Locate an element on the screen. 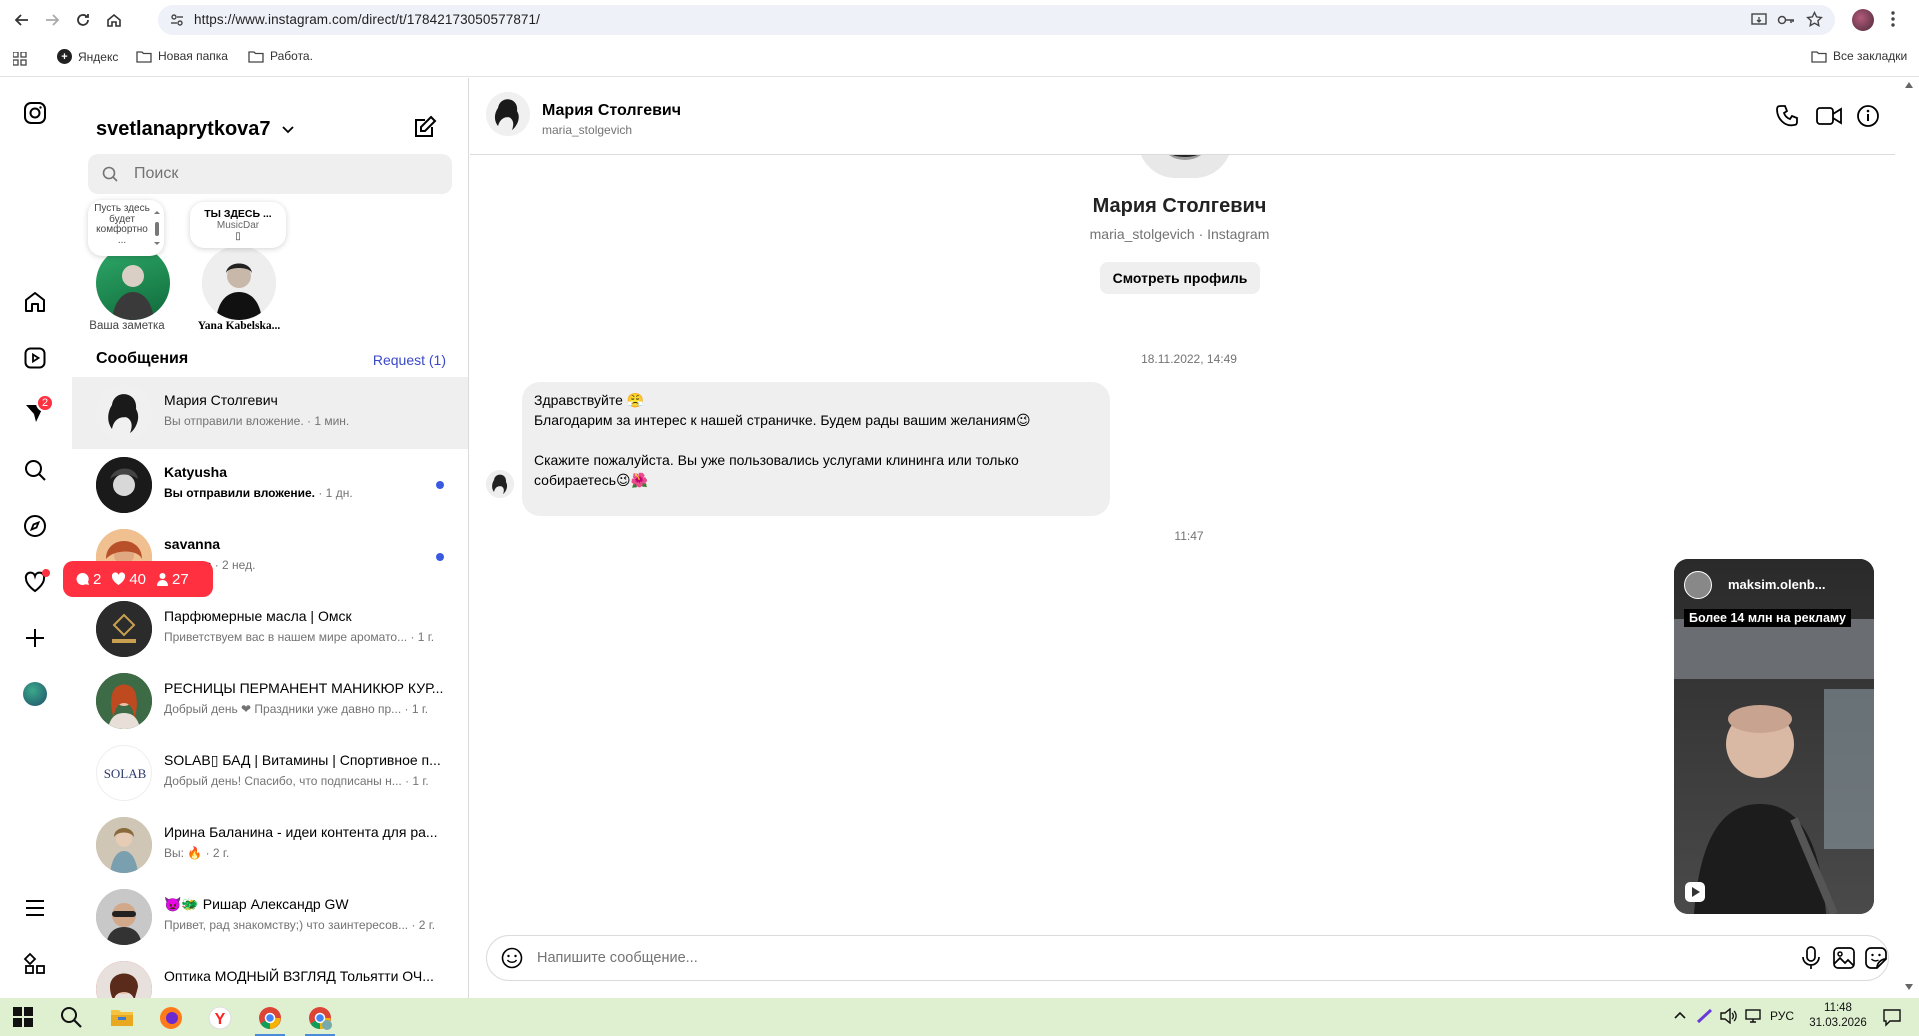  shared-reel: maksim.olenb... Более 14 млн на рекламу is located at coordinates (1774, 736).